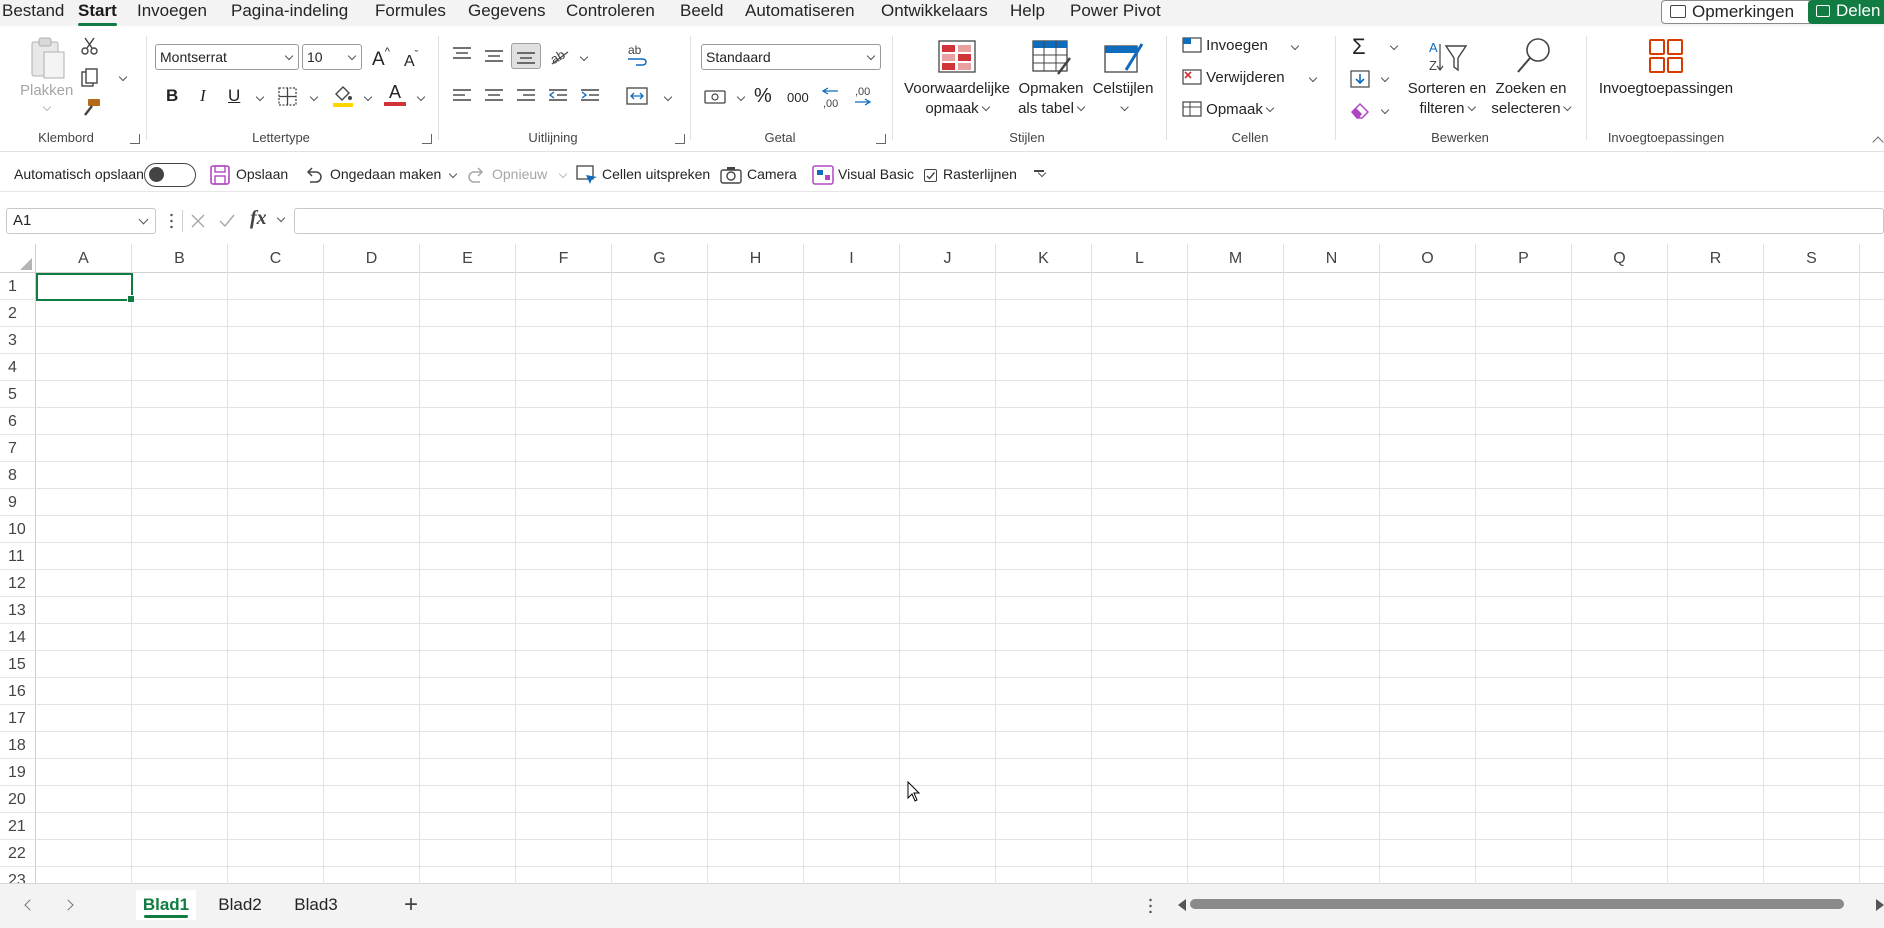 This screenshot has width=1884, height=928. Describe the element at coordinates (260, 97) in the screenshot. I see `underline-dropdown-icon` at that location.